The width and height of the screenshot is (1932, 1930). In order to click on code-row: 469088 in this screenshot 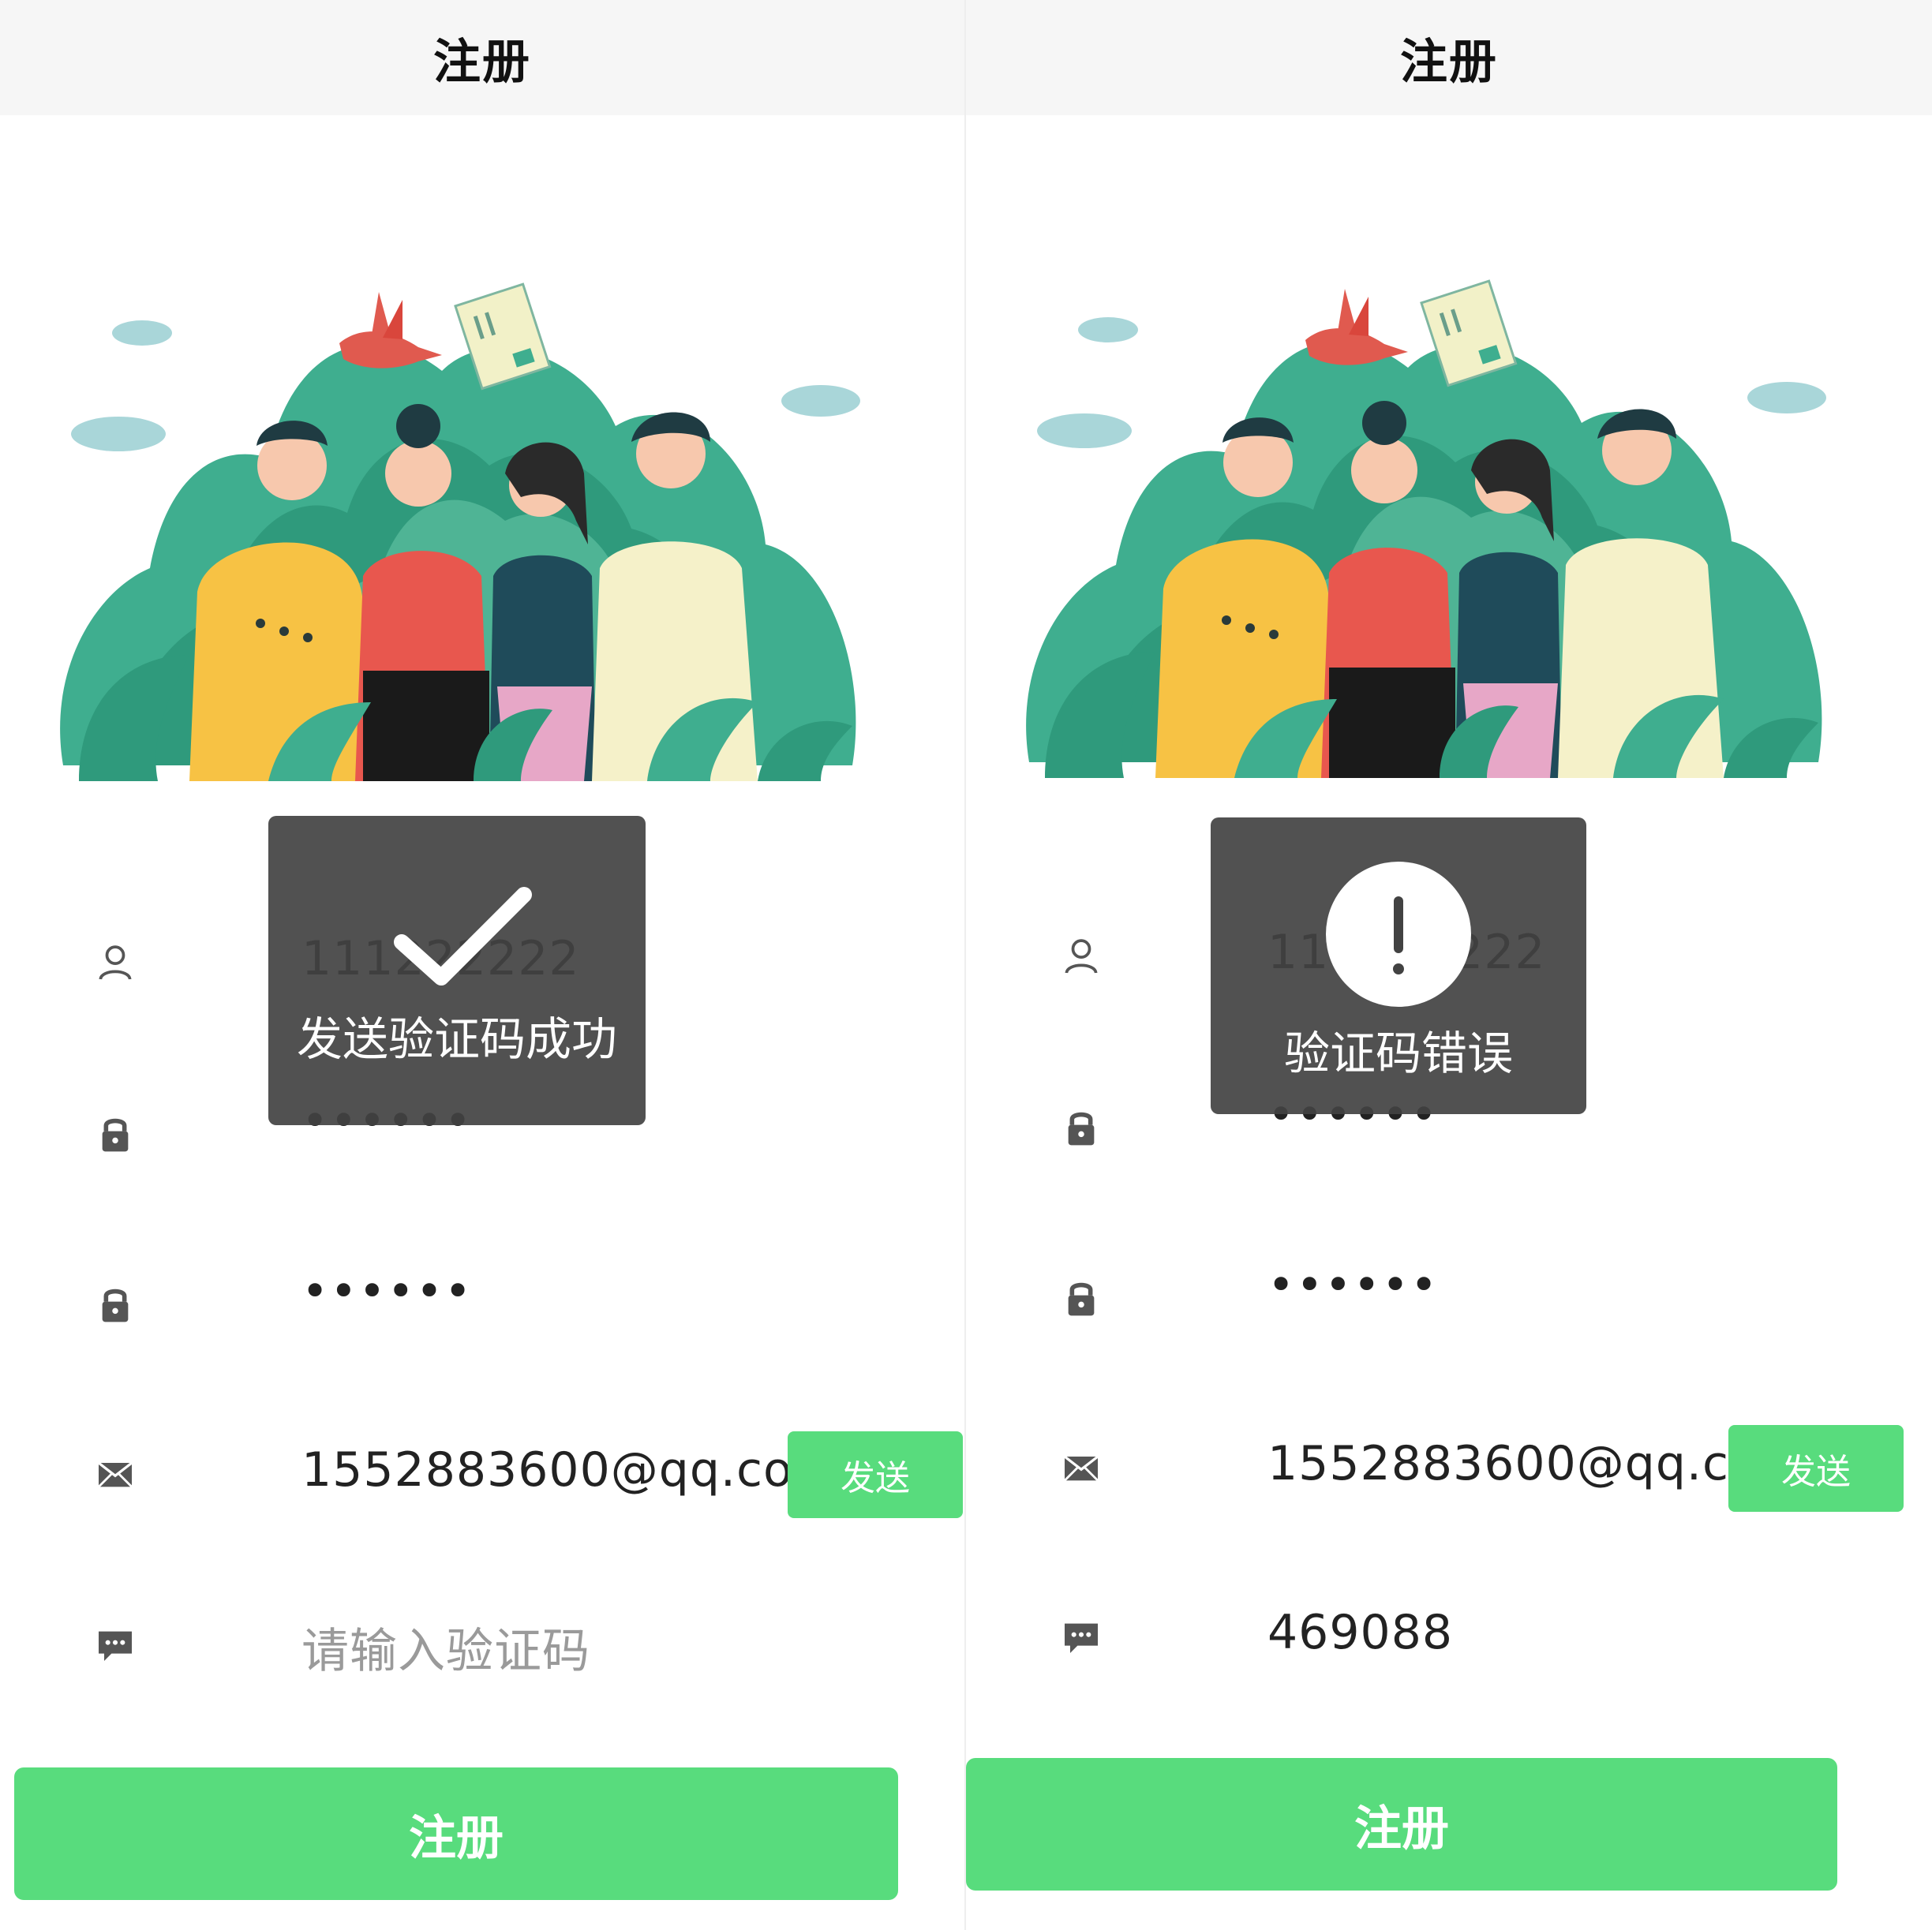, I will do `click(1448, 1638)`.